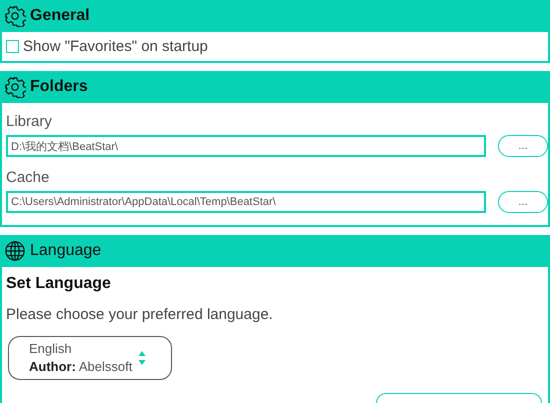 This screenshot has width=550, height=403. What do you see at coordinates (66, 251) in the screenshot?
I see `section-title: Language` at bounding box center [66, 251].